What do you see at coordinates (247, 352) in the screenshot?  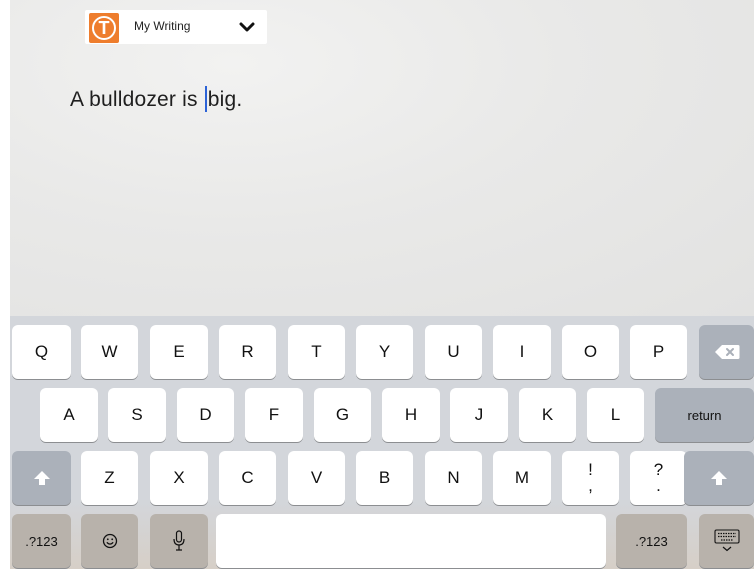 I see `key-r: R` at bounding box center [247, 352].